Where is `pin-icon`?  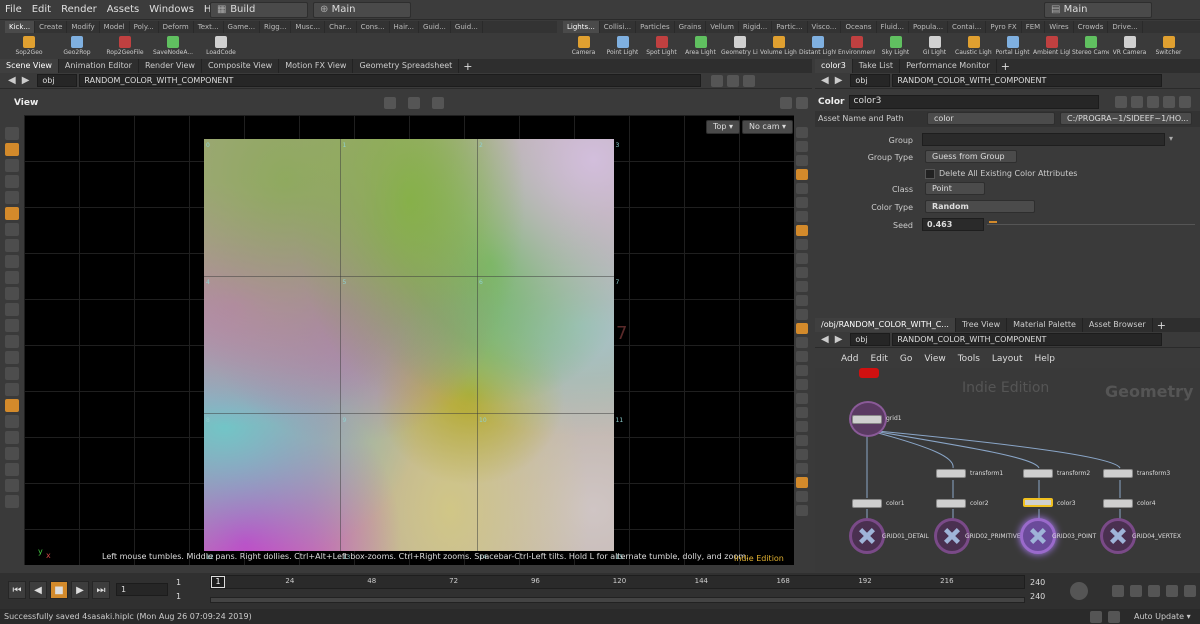
pin-icon is located at coordinates (717, 80).